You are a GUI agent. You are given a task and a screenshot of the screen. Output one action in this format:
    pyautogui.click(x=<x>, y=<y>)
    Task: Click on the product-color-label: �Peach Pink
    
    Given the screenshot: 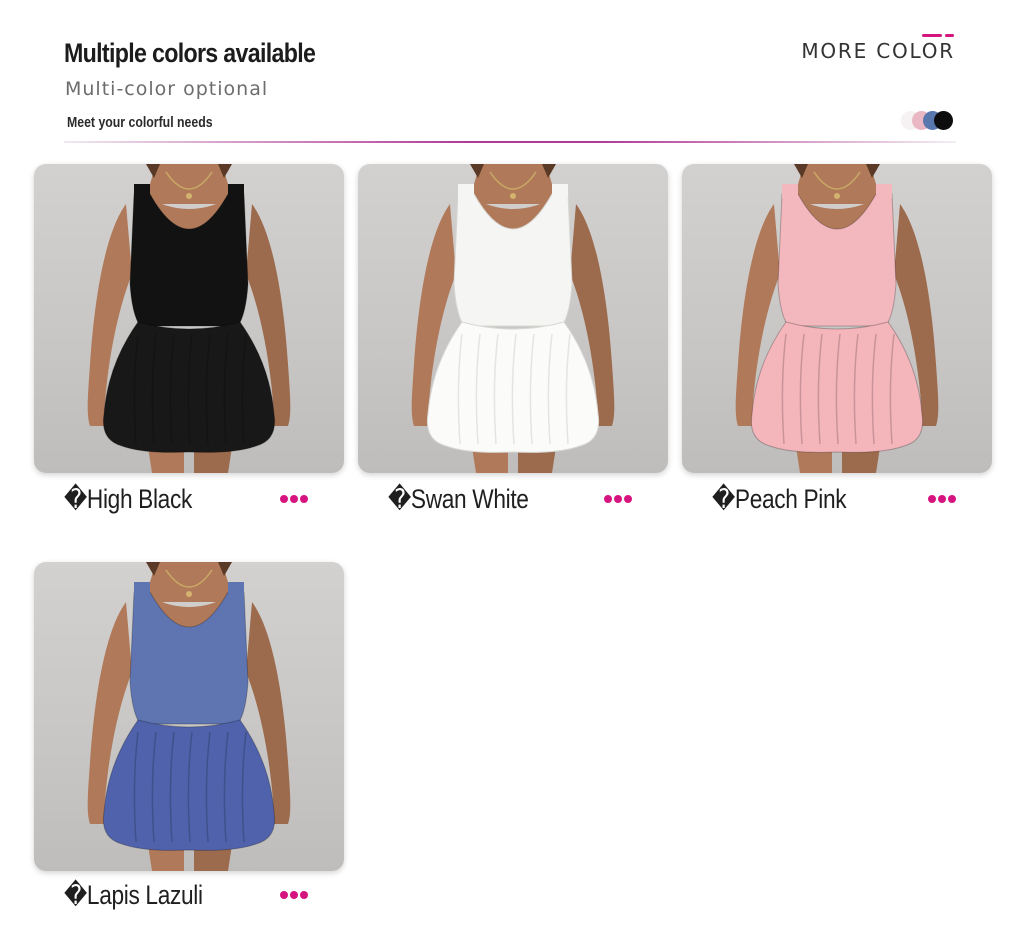 What is the action you would take?
    pyautogui.click(x=779, y=499)
    